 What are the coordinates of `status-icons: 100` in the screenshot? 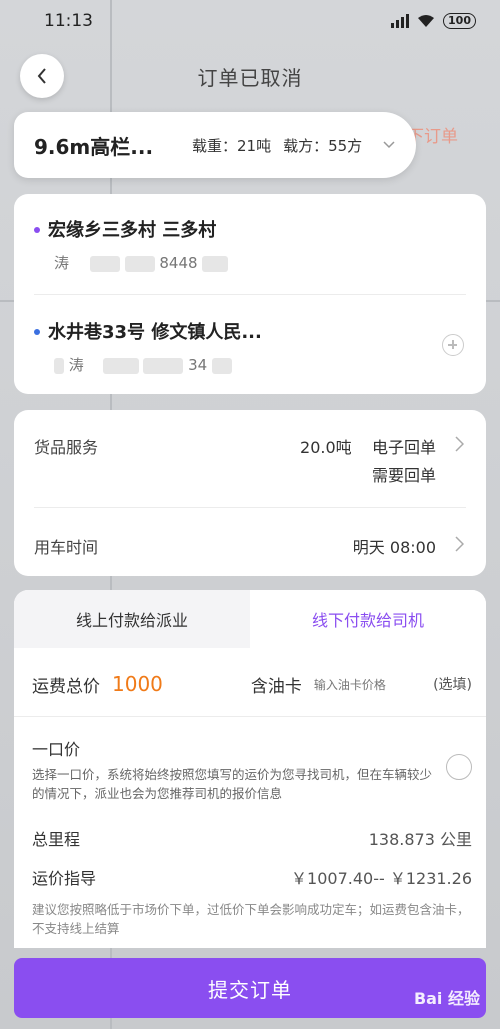 It's located at (433, 21).